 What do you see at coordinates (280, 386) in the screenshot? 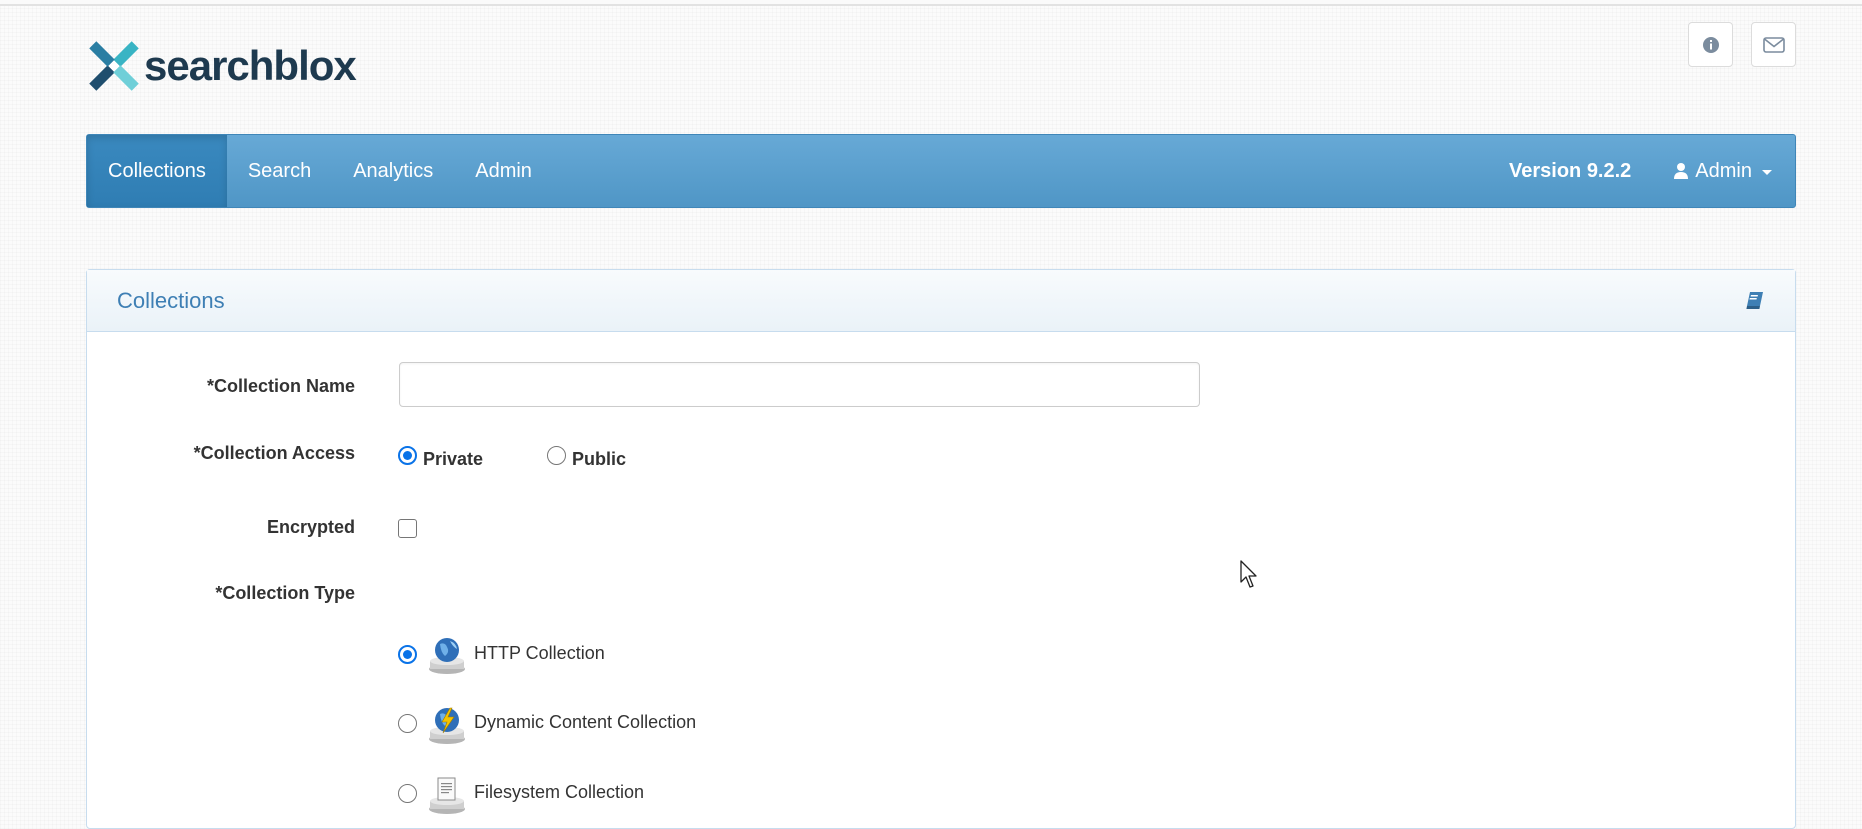
I see `collection-name-label: *Collection Name` at bounding box center [280, 386].